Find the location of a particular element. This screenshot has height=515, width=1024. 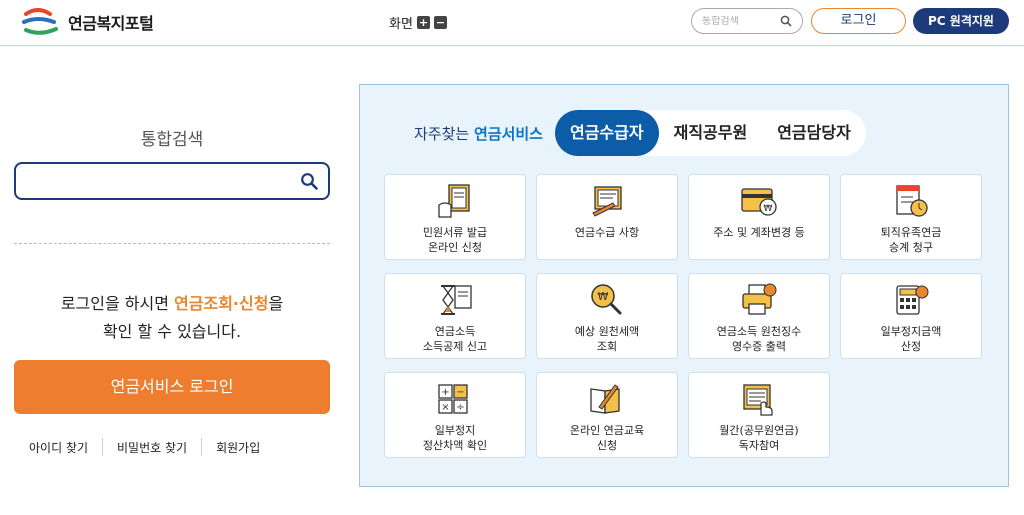

signup-link: 회원가입 is located at coordinates (238, 447).